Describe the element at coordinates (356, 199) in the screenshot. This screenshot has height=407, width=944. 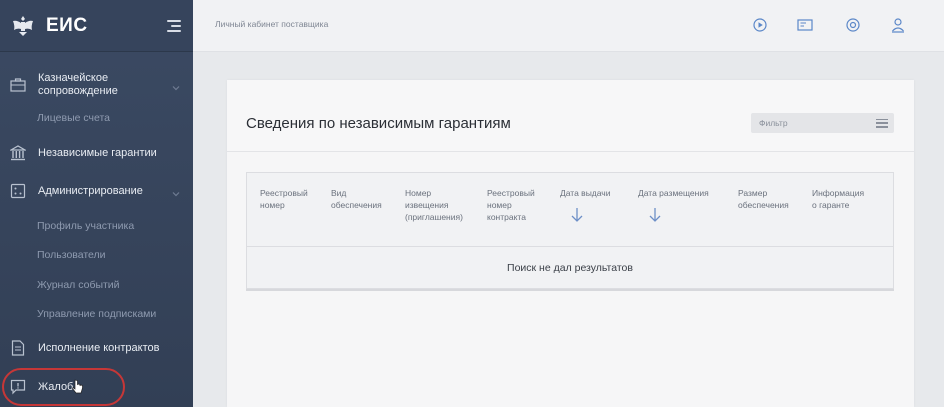
I see `column-header-security-type: Вид обеспечения` at that location.